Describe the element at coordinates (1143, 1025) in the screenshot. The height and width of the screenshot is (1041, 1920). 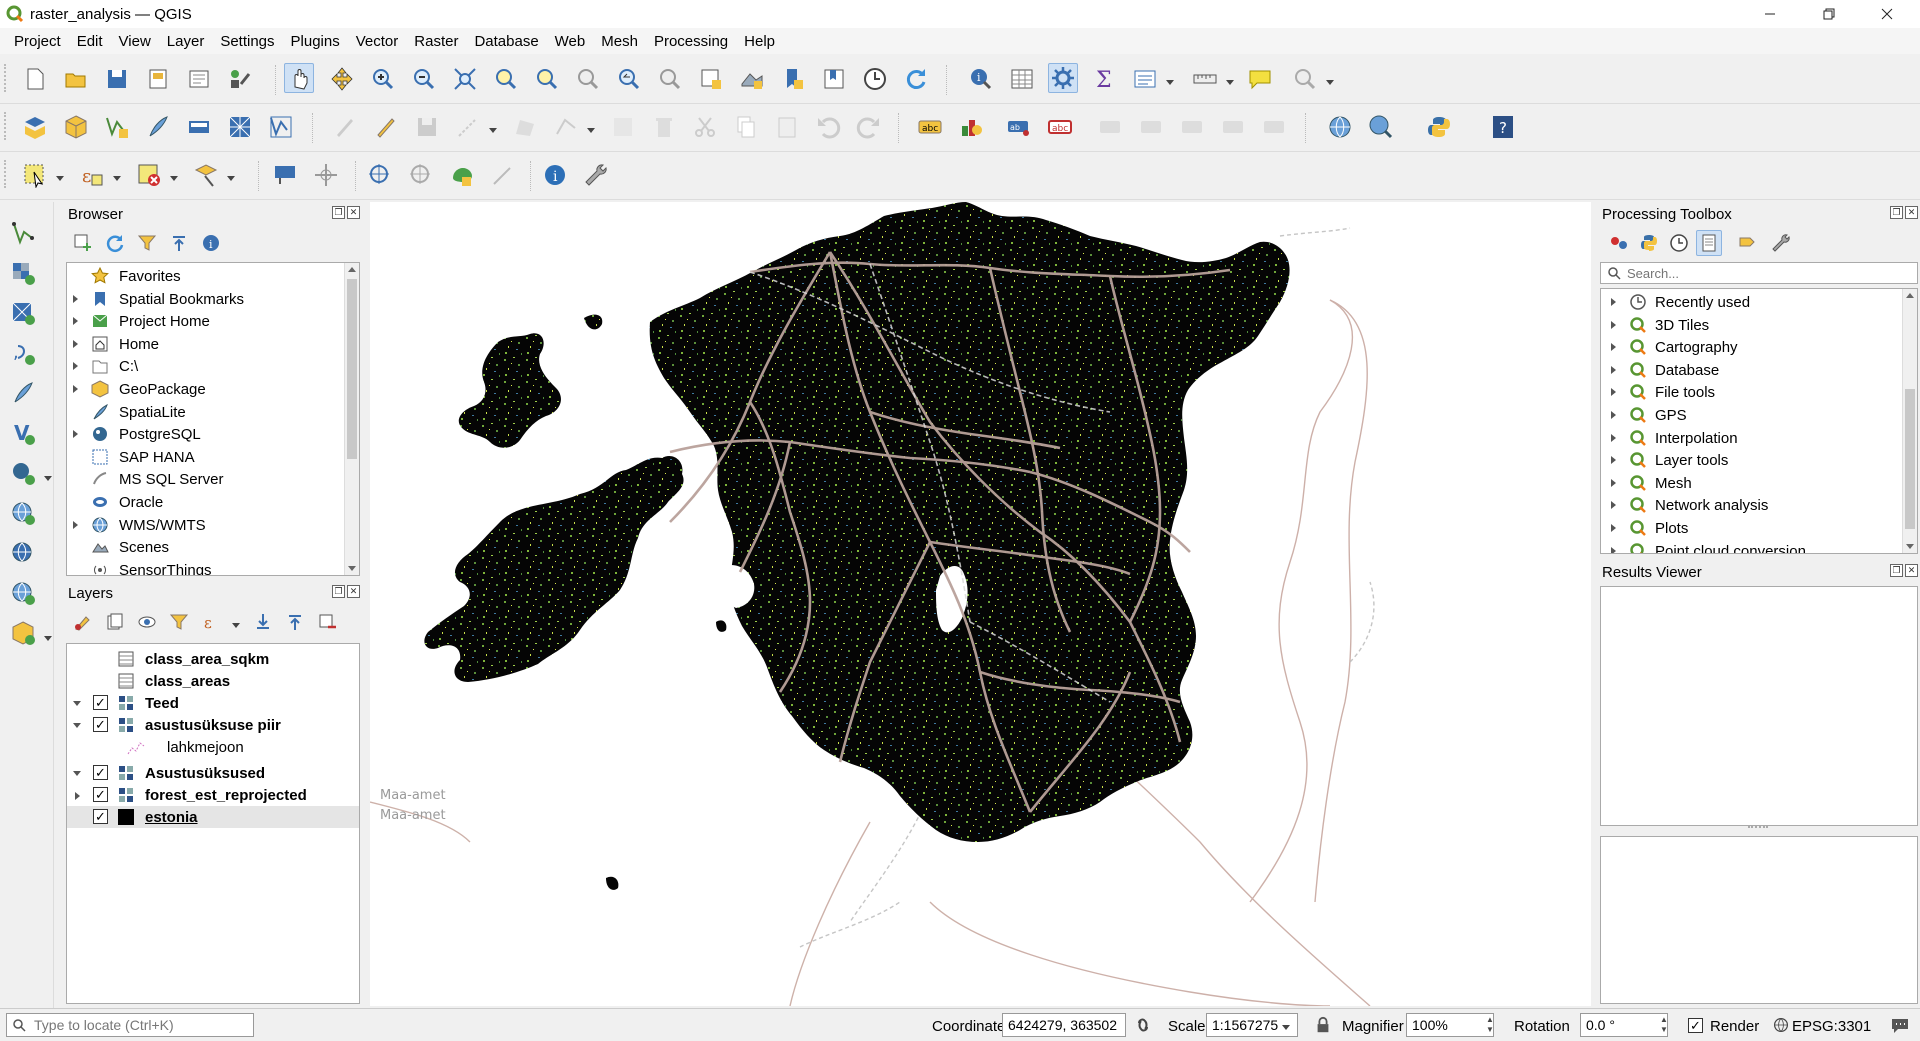
I see `toggle-extents-icon` at that location.